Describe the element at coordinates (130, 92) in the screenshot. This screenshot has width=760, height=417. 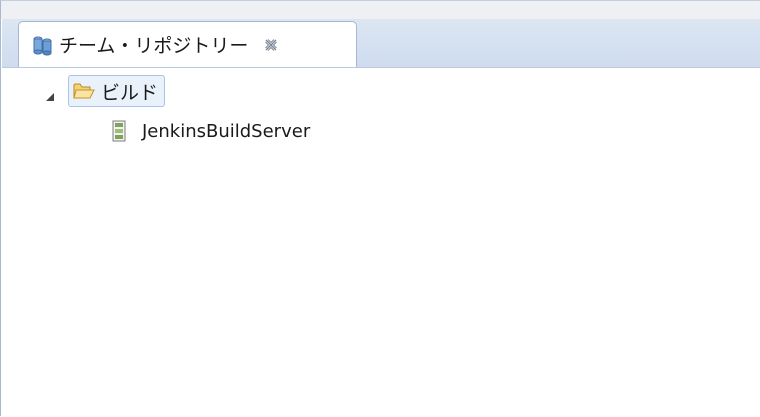
I see `folder-label: ビルド` at that location.